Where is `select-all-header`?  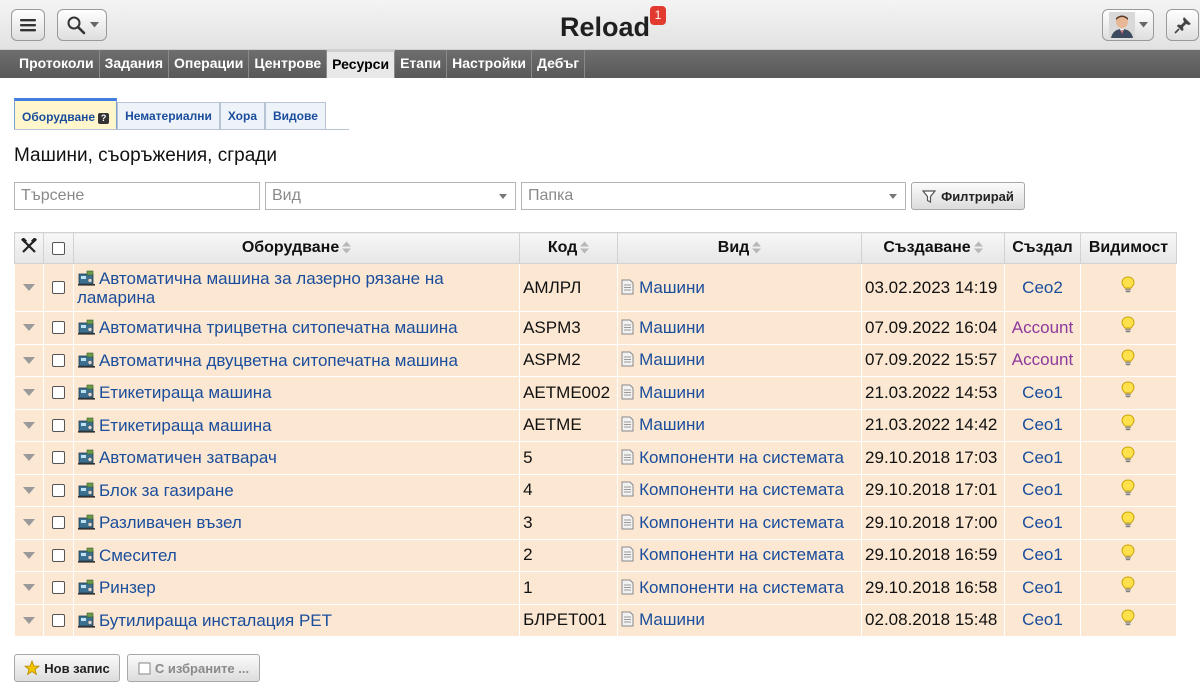 select-all-header is located at coordinates (58, 248).